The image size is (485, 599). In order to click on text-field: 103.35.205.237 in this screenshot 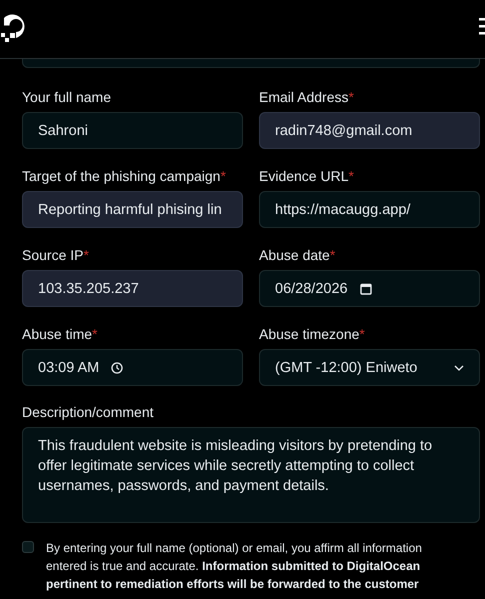, I will do `click(132, 288)`.